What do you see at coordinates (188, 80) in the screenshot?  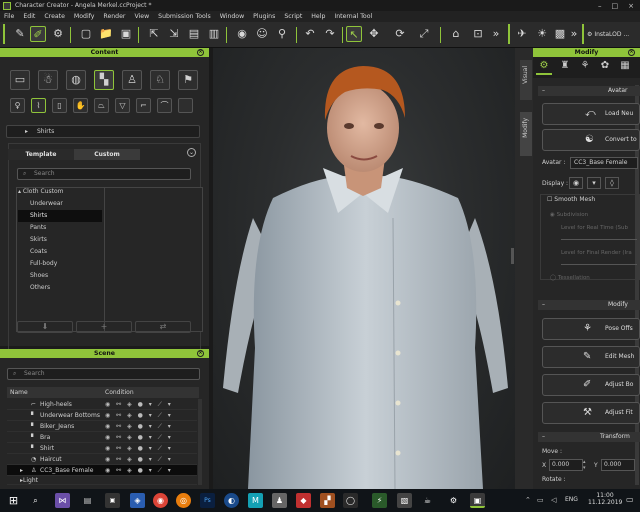 I see `accessory-icon: ⚑` at bounding box center [188, 80].